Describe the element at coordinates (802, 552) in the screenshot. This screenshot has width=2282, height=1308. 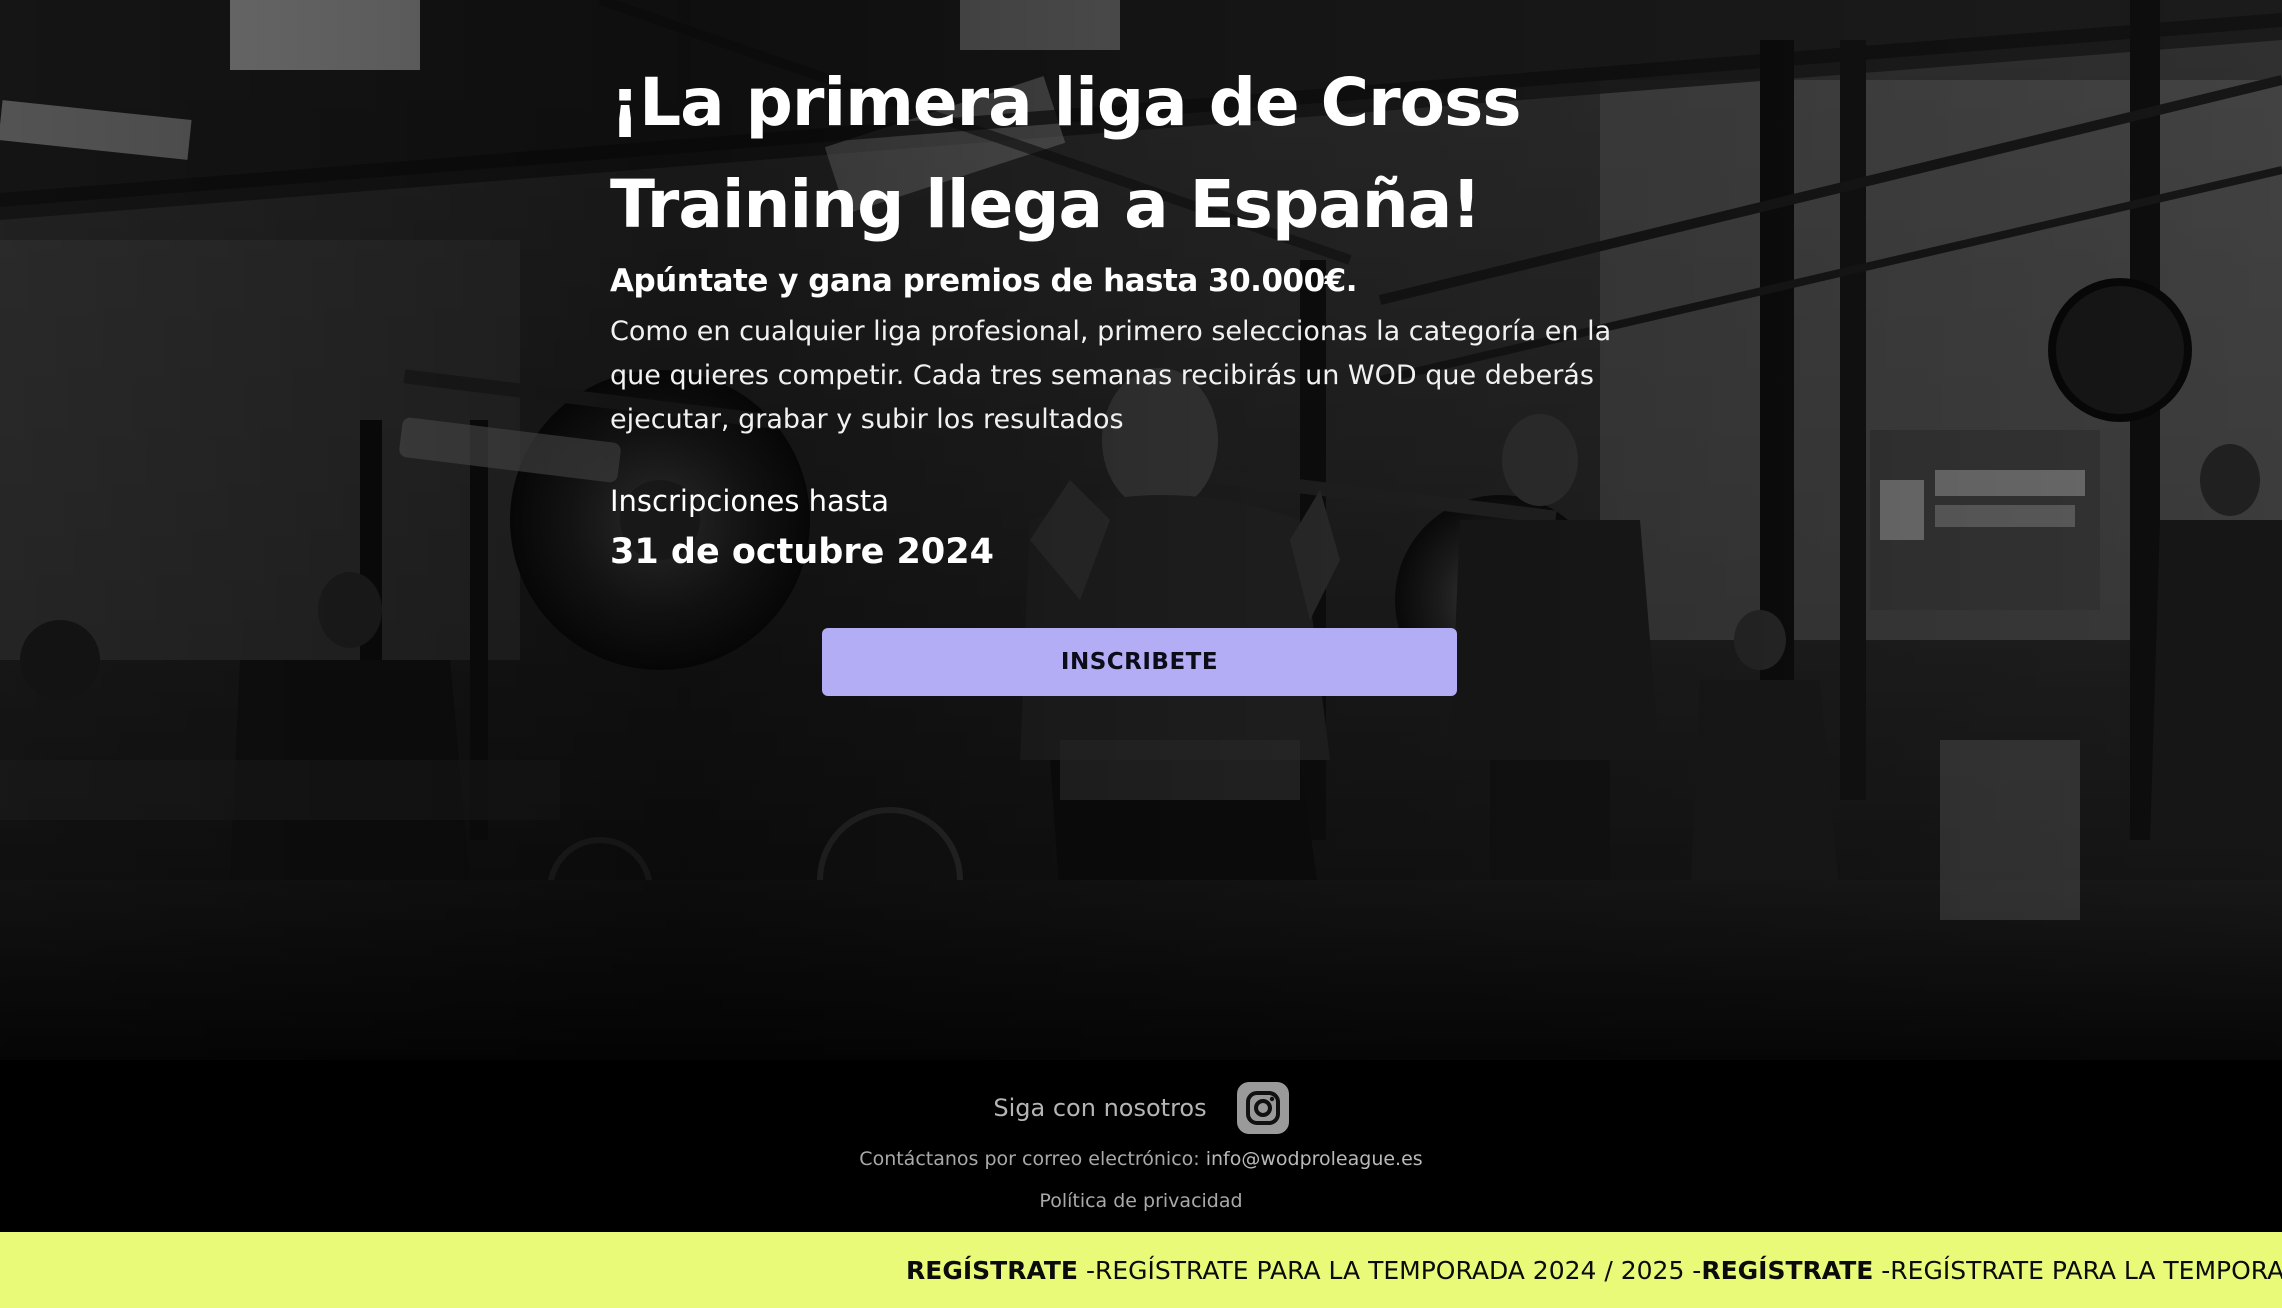
I see `deadline-date: 31 de octubre 2024` at that location.